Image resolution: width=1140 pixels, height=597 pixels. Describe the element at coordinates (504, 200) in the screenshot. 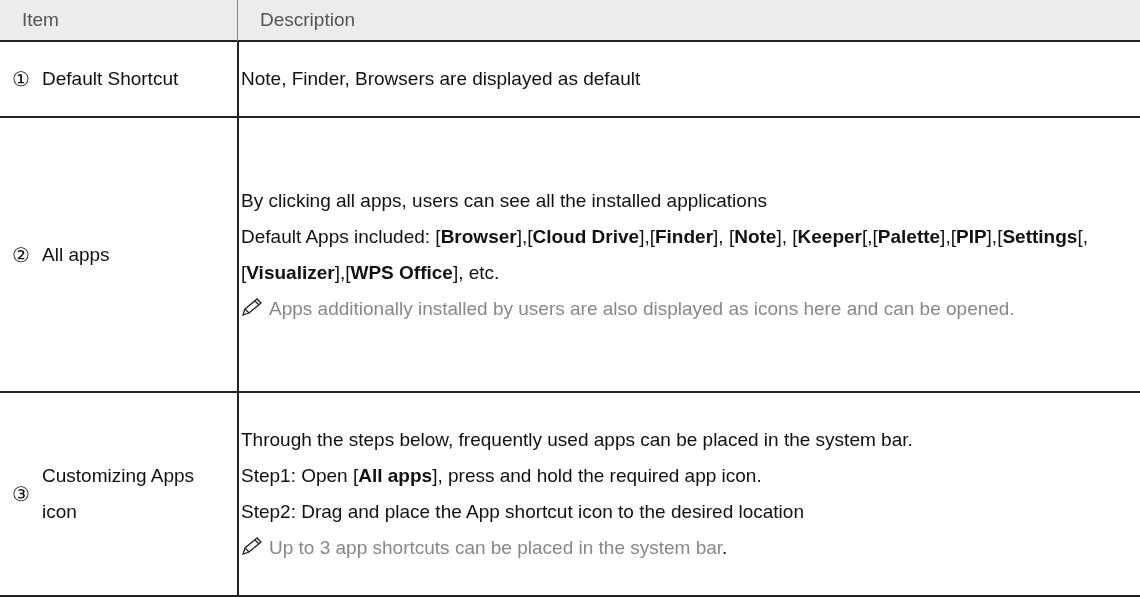

I see `description-text: By clicking all apps, users can see all the installed applications` at that location.